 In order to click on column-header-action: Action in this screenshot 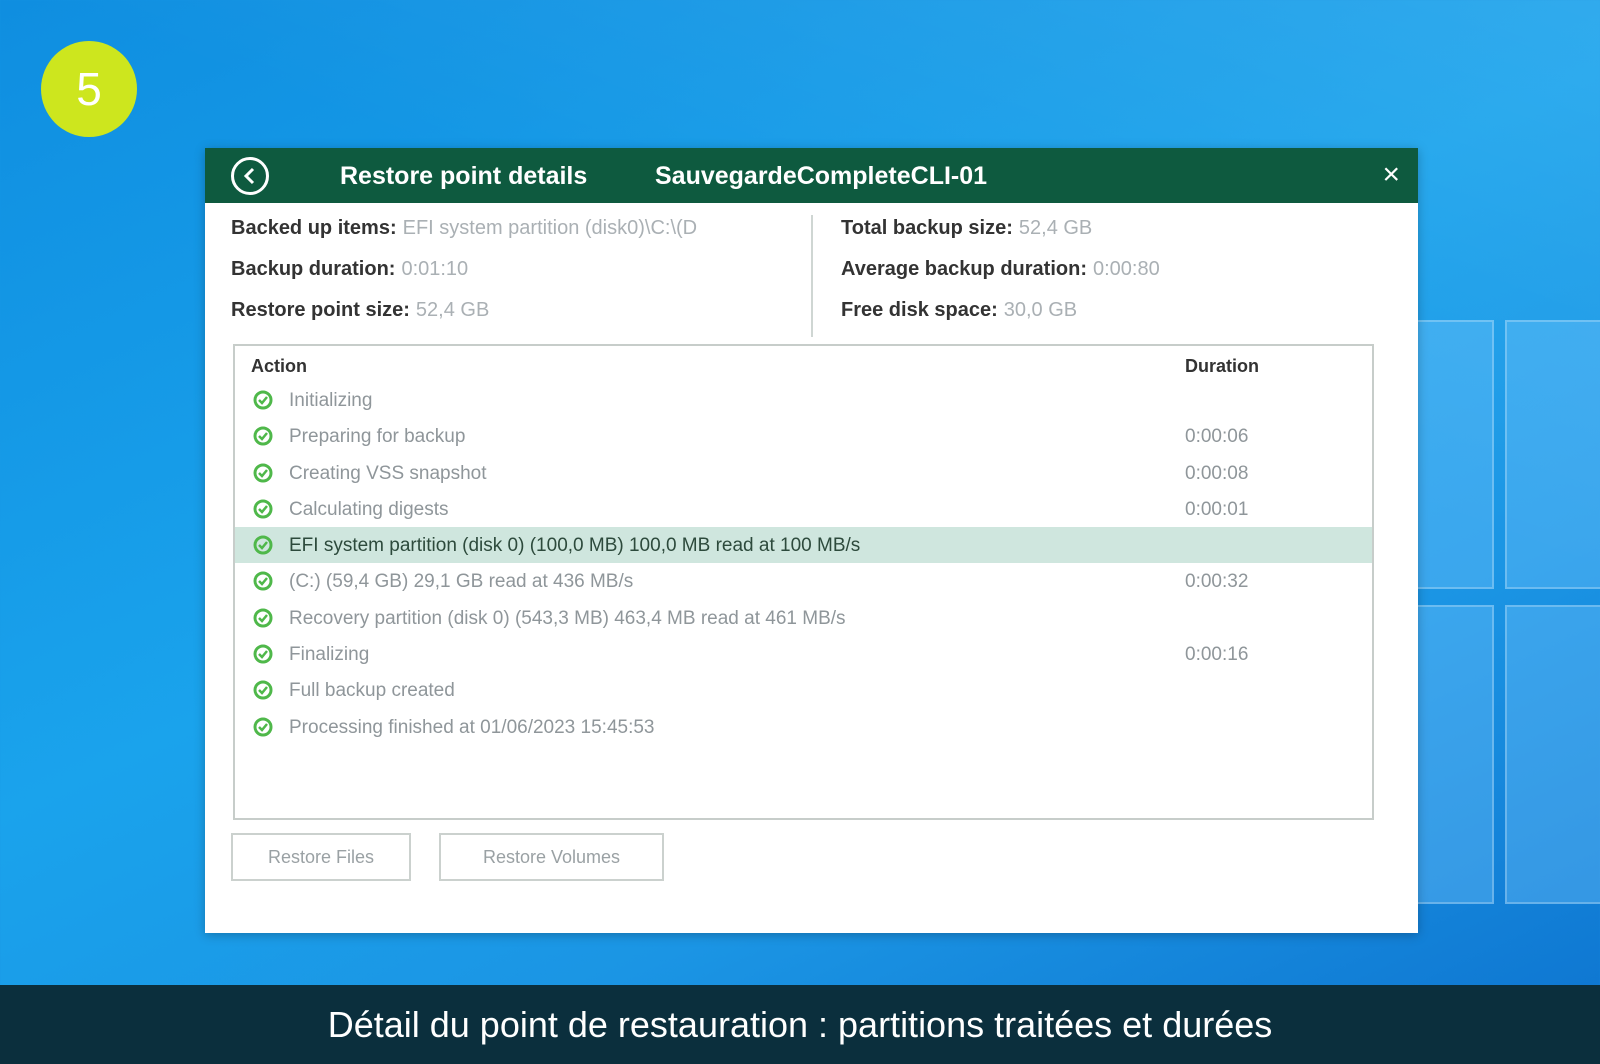, I will do `click(279, 366)`.